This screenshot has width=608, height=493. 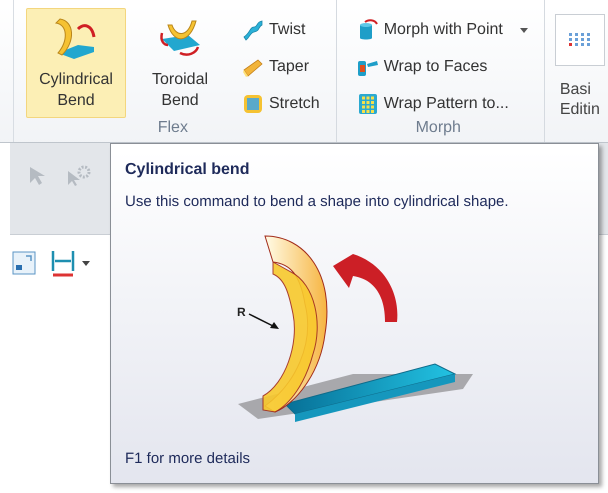 What do you see at coordinates (180, 63) in the screenshot?
I see `ribbon-button: Toroidal Bend` at bounding box center [180, 63].